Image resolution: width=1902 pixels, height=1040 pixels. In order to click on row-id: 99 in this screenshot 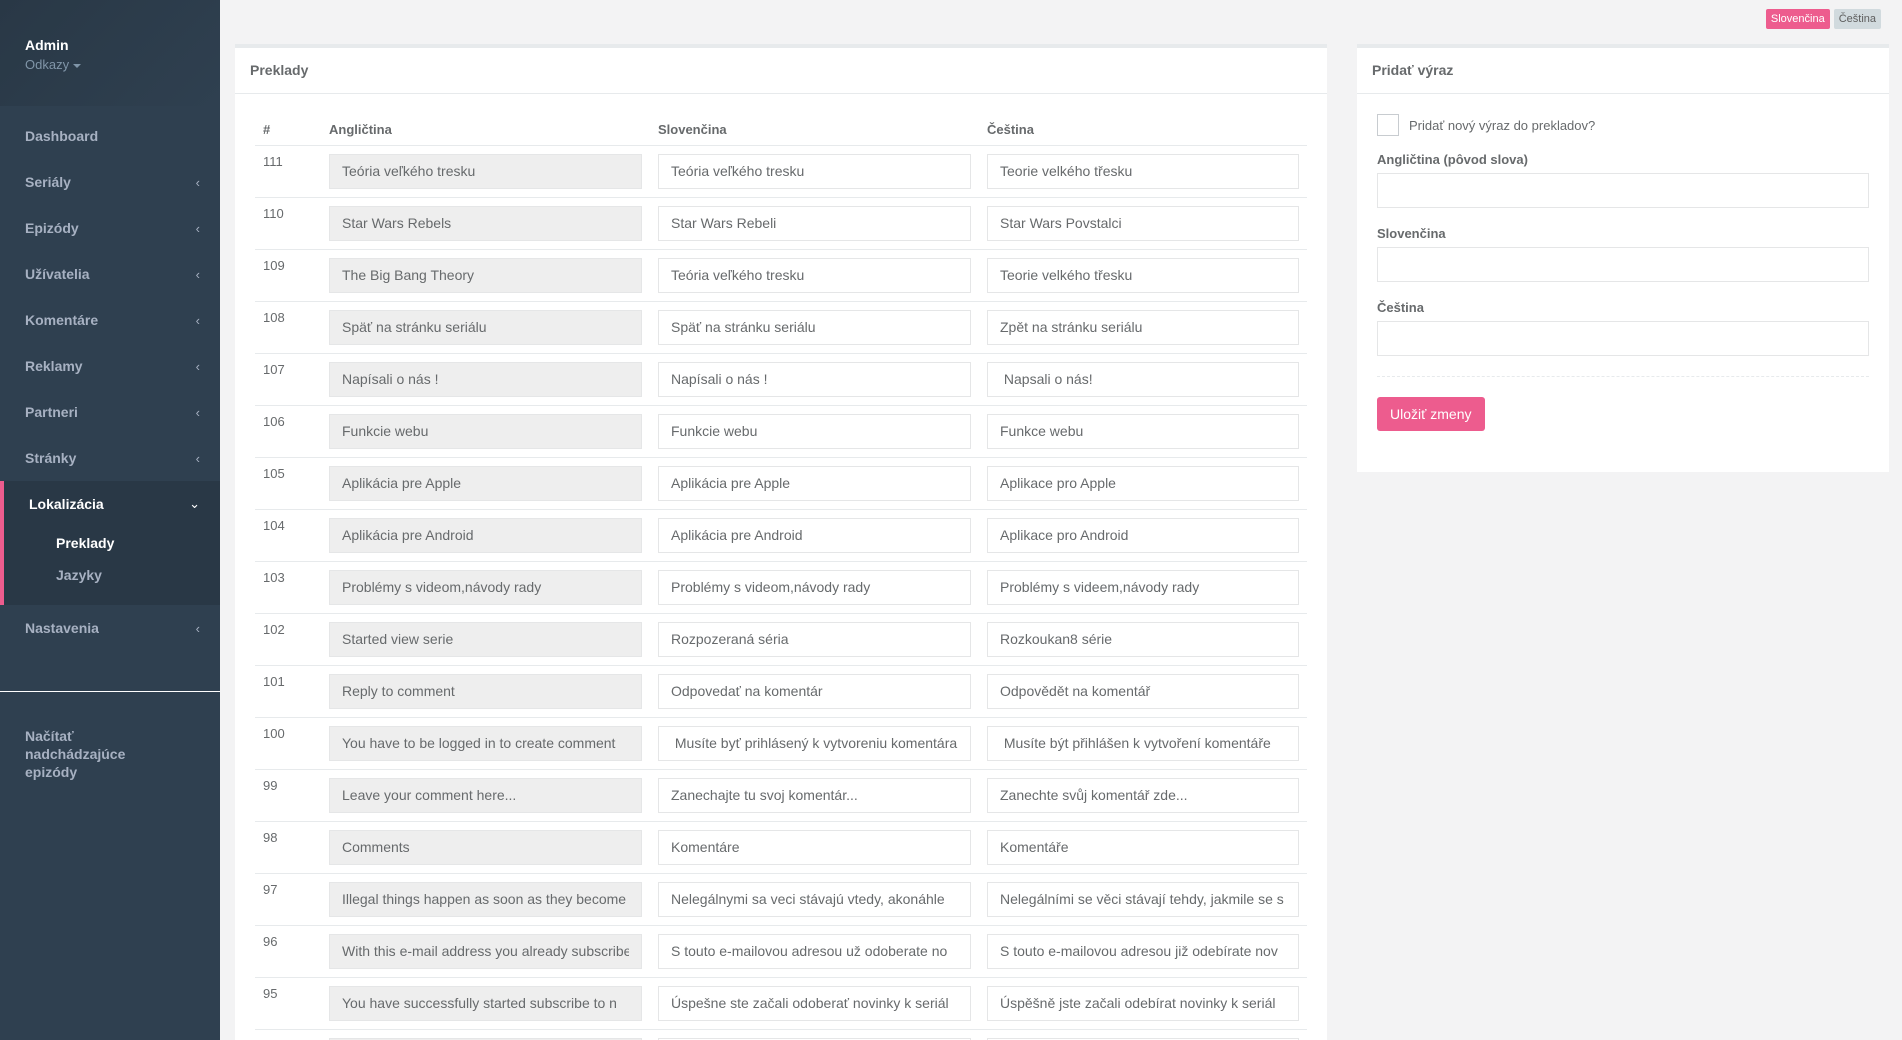, I will do `click(288, 794)`.